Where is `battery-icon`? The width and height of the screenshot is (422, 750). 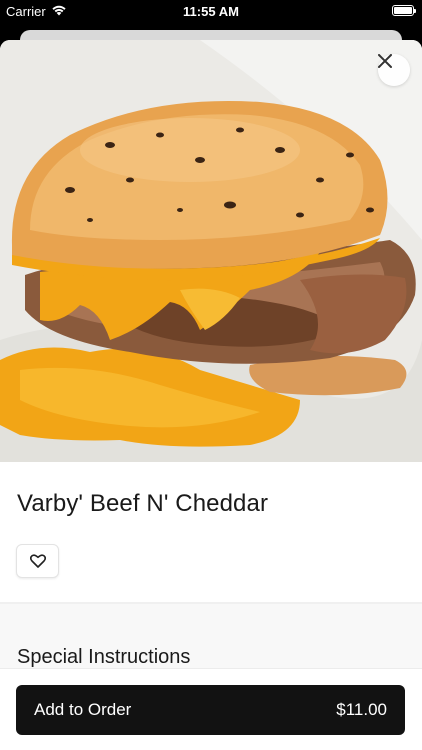 battery-icon is located at coordinates (404, 10).